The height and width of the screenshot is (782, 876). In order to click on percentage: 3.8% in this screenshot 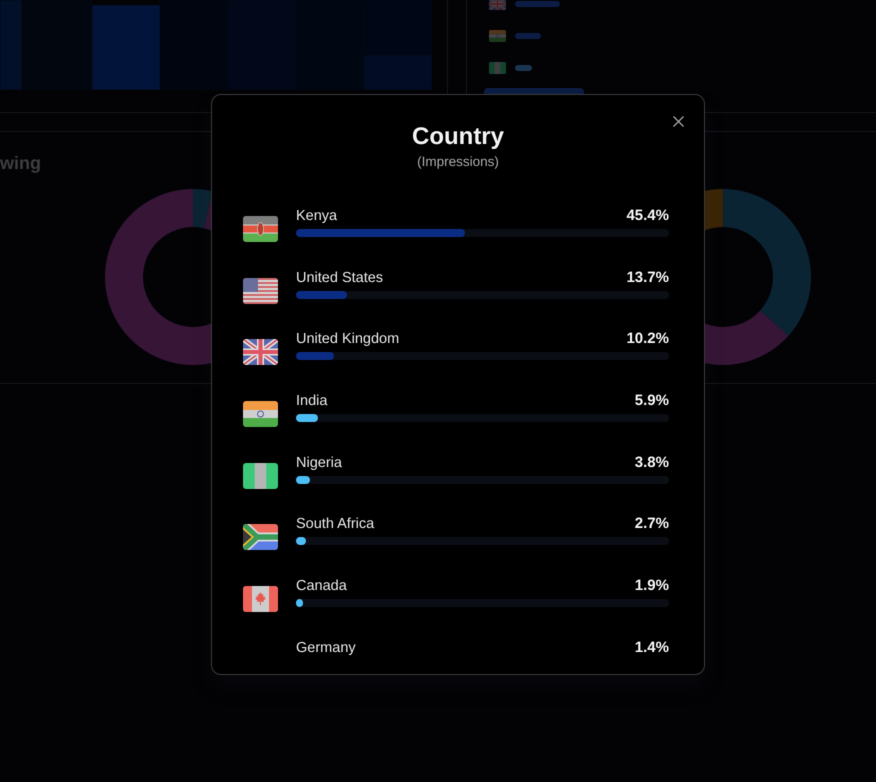, I will do `click(651, 463)`.